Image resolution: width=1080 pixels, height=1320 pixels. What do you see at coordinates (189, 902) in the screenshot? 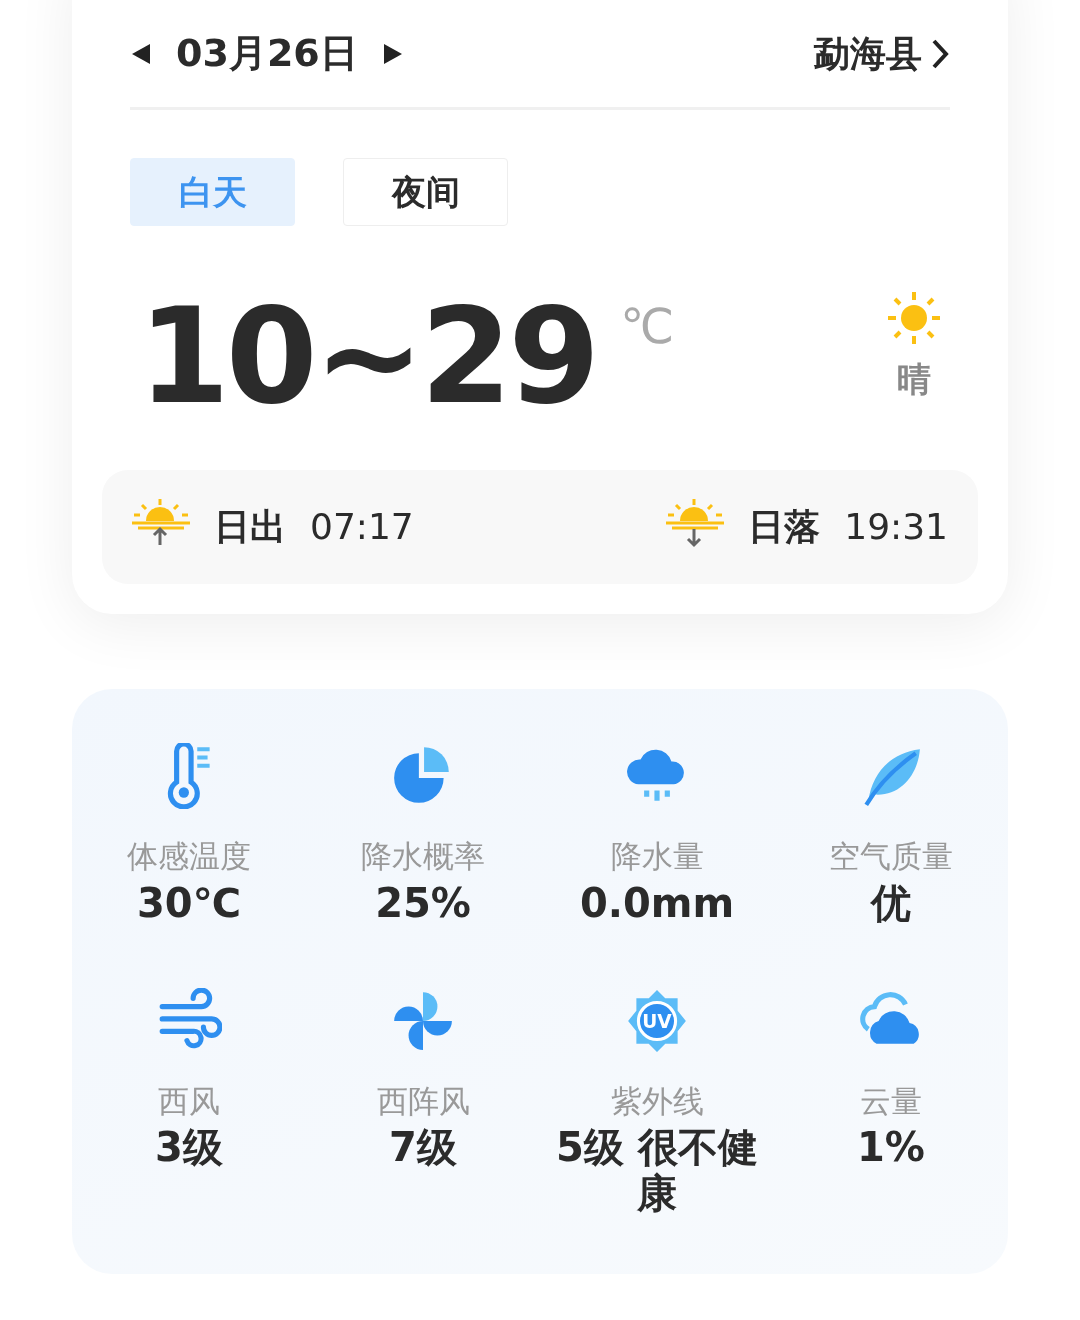
I see `metric-value: 30℃` at bounding box center [189, 902].